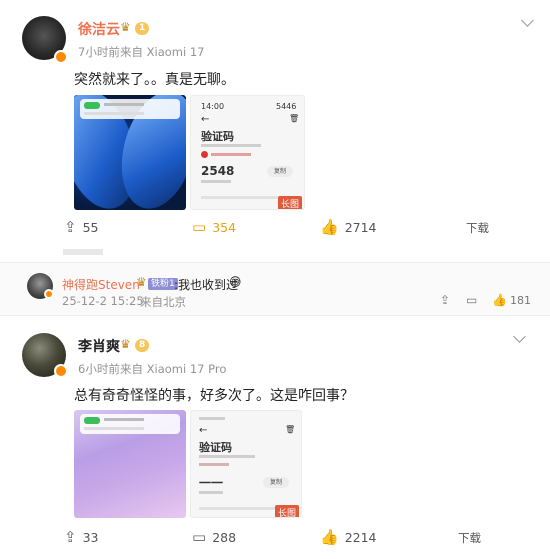 This screenshot has height=559, width=550. I want to click on reply-user-name: 神得跑Steven, so click(101, 284).